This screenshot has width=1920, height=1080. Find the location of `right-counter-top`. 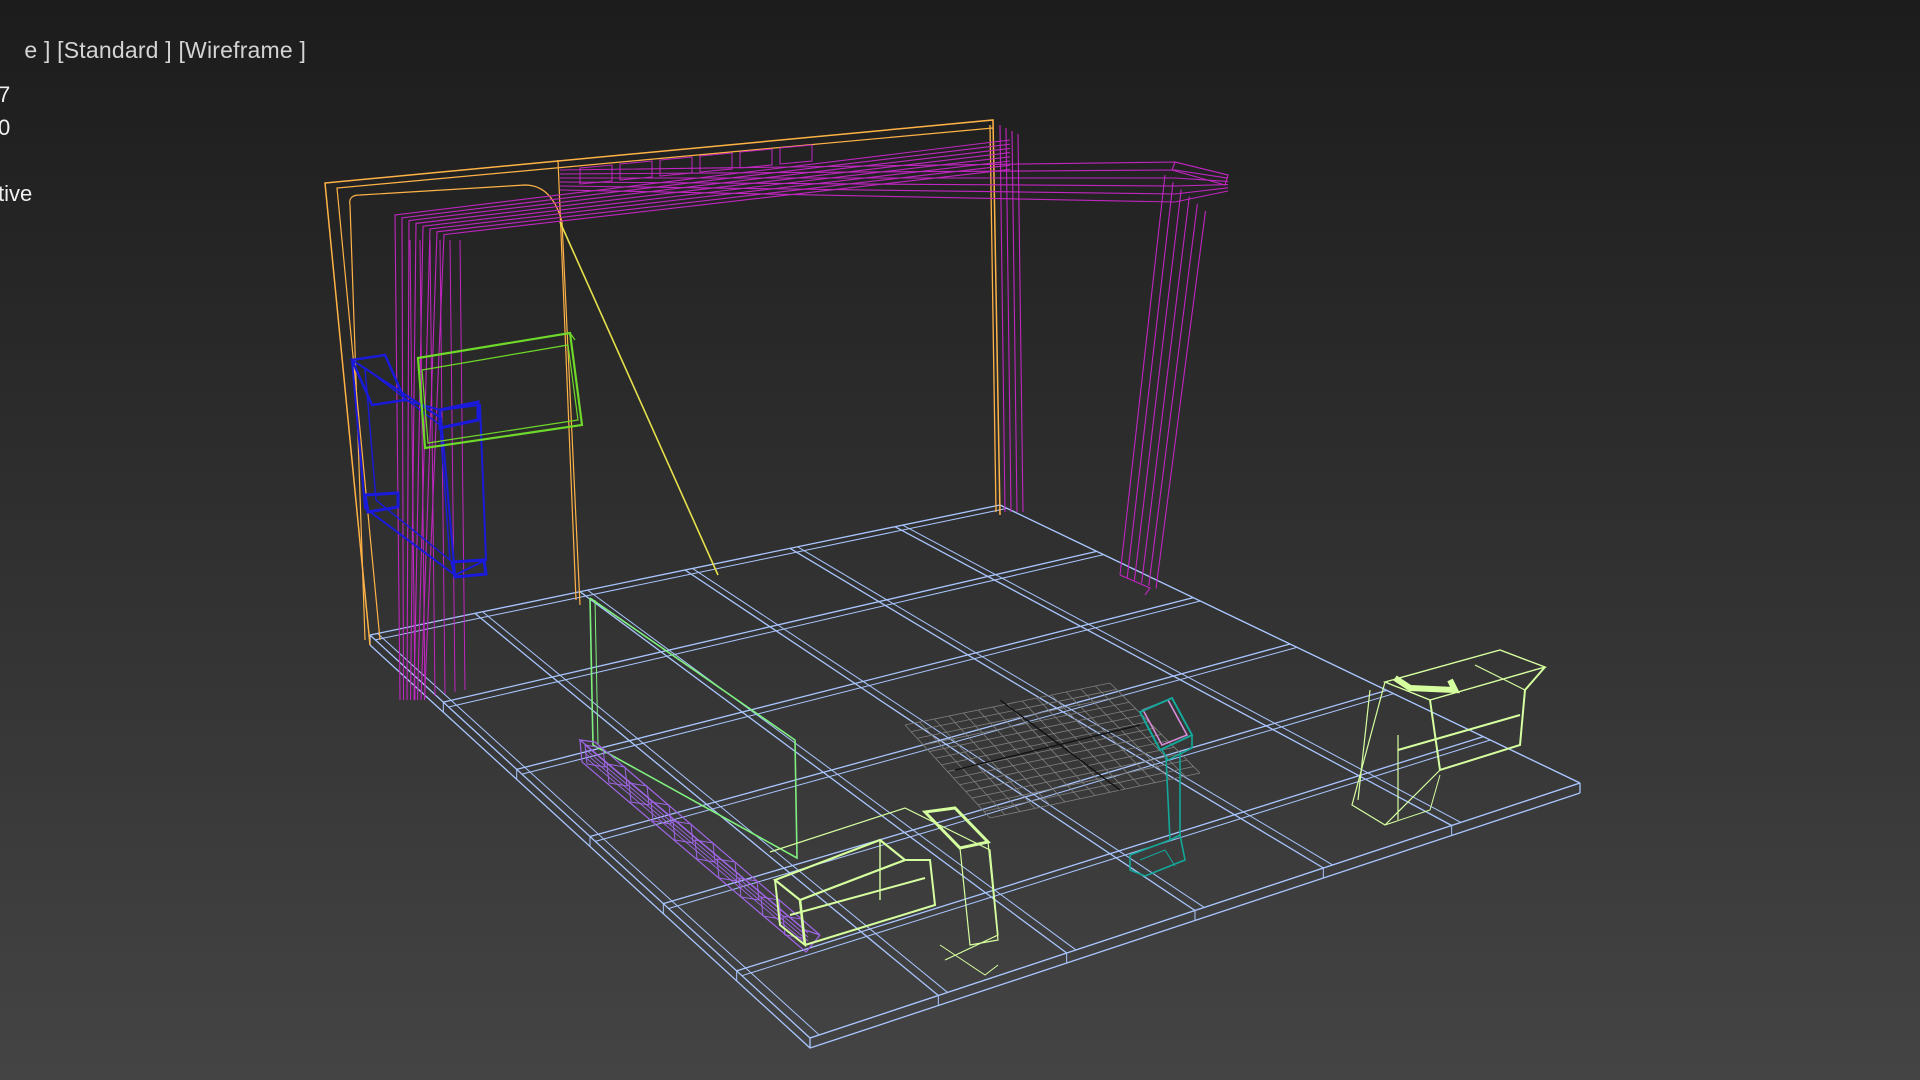

right-counter-top is located at coordinates (1465, 675).